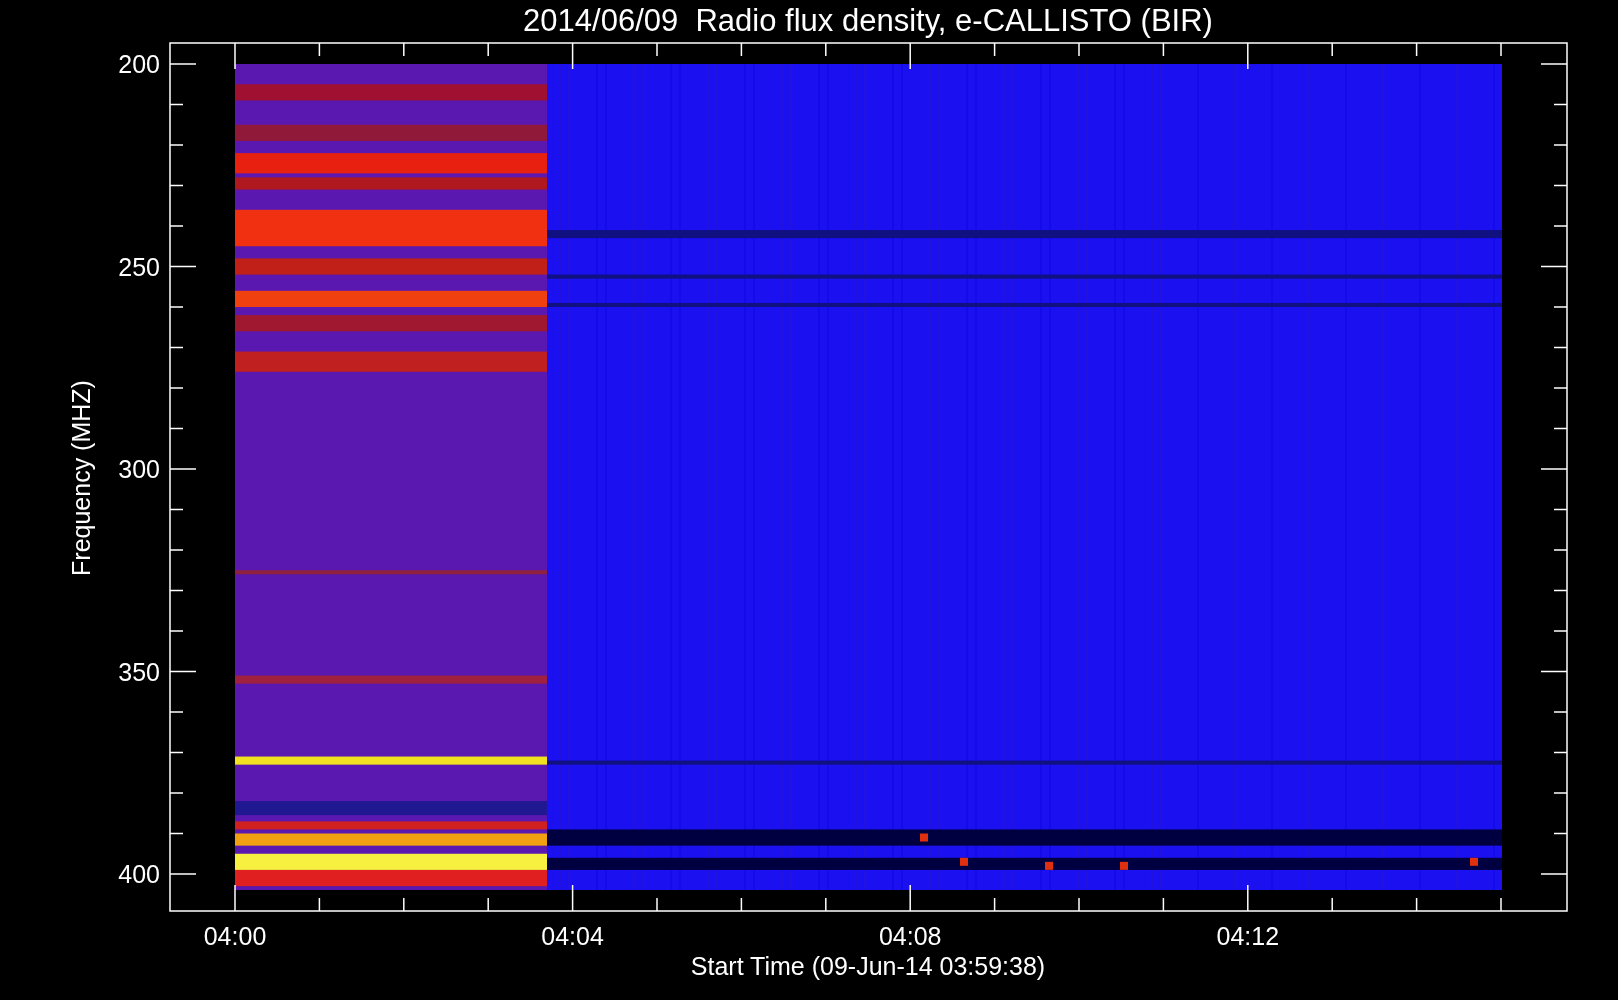  What do you see at coordinates (910, 936) in the screenshot?
I see `x-tick-label: 04:08` at bounding box center [910, 936].